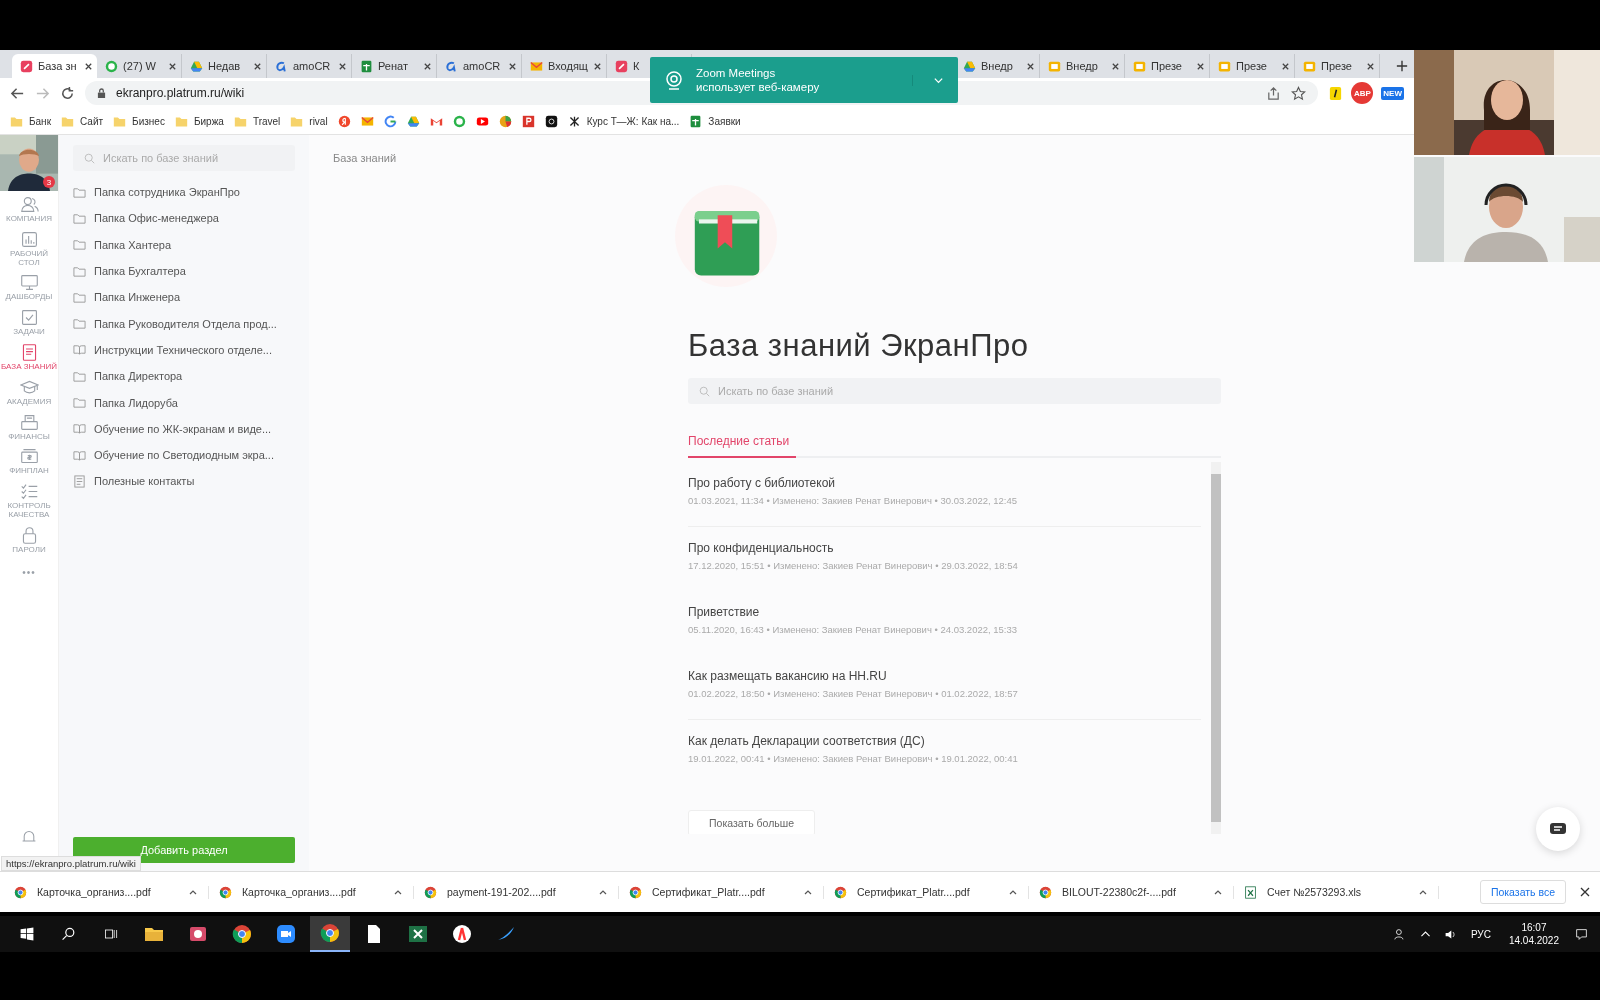 This screenshot has width=1600, height=1000. Describe the element at coordinates (853, 693) in the screenshot. I see `article-meta: 01.02.2022, 18:50 • Изменено: Закиев Ренат Винерович • 01.02.2022, 18:57` at that location.